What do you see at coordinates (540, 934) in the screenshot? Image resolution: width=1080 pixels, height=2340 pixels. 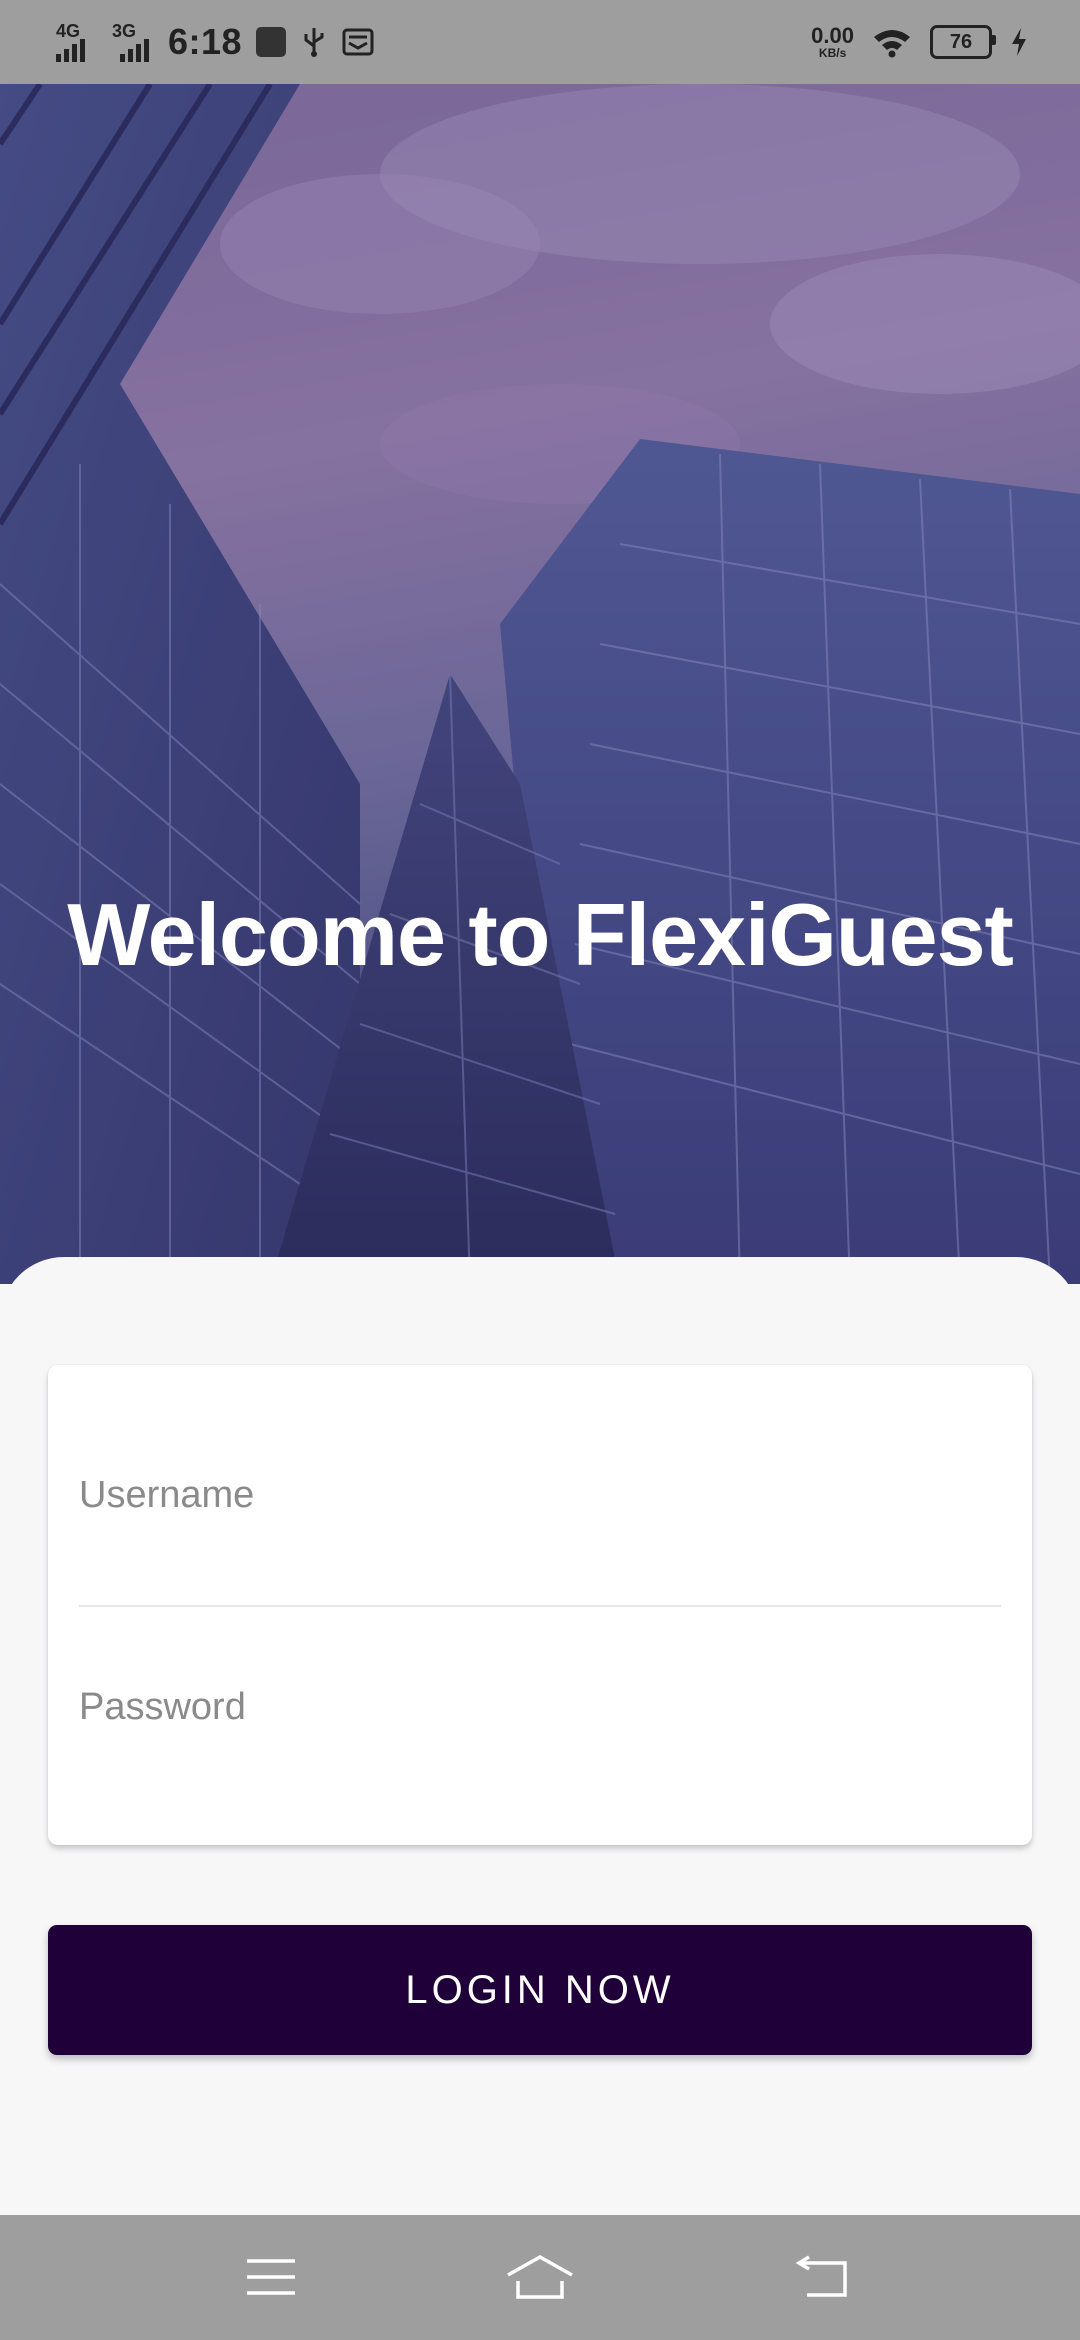 I see `welcome-title: Welcome to FlexiGuest` at bounding box center [540, 934].